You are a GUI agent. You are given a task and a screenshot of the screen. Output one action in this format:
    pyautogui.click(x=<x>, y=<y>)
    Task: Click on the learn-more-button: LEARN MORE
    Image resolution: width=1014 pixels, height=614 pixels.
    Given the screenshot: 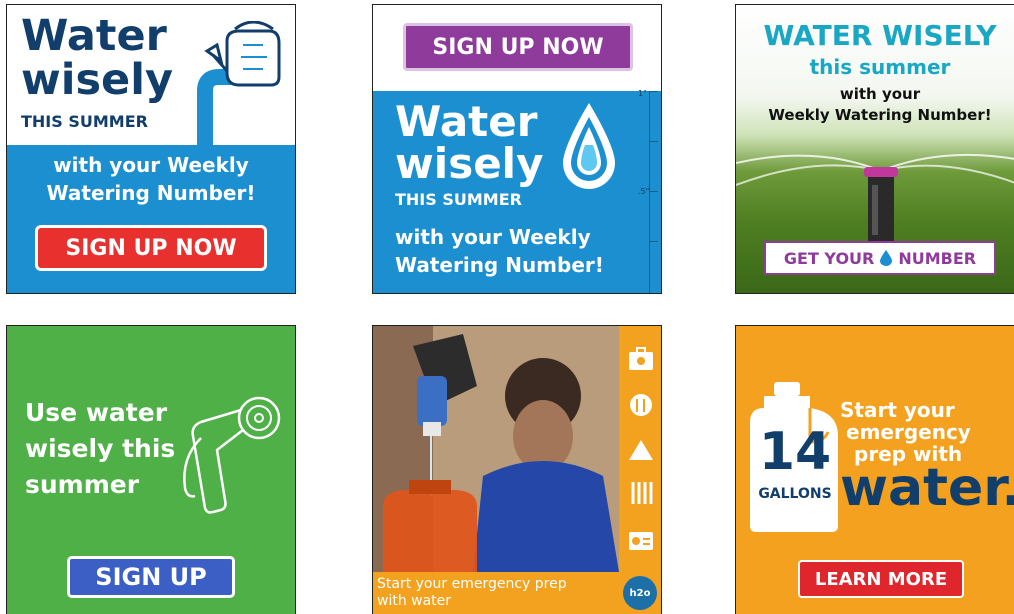 What is the action you would take?
    pyautogui.click(x=881, y=579)
    